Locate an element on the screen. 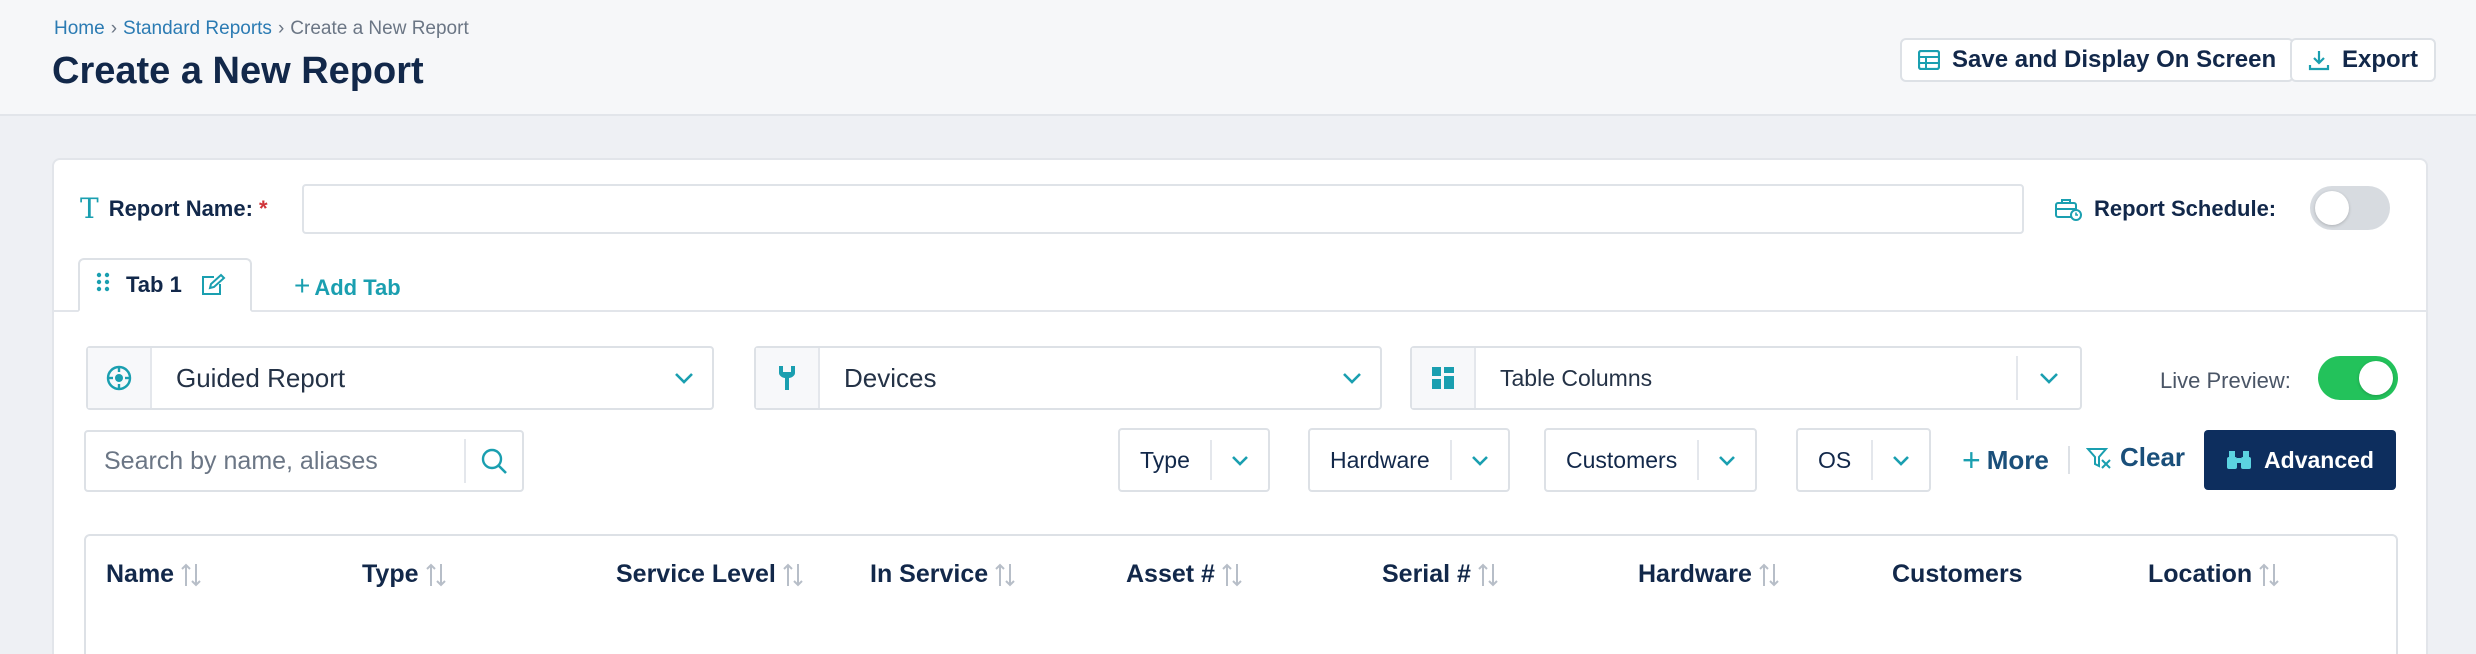 The height and width of the screenshot is (654, 2476). more-label: More is located at coordinates (2017, 460).